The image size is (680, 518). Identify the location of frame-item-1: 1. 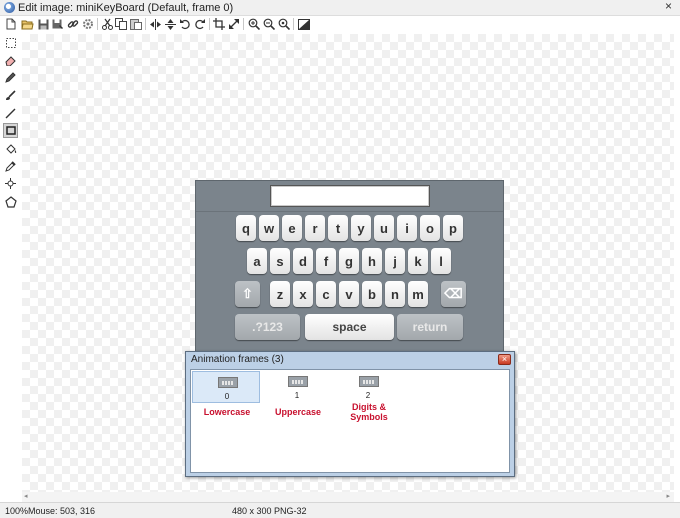
(297, 387).